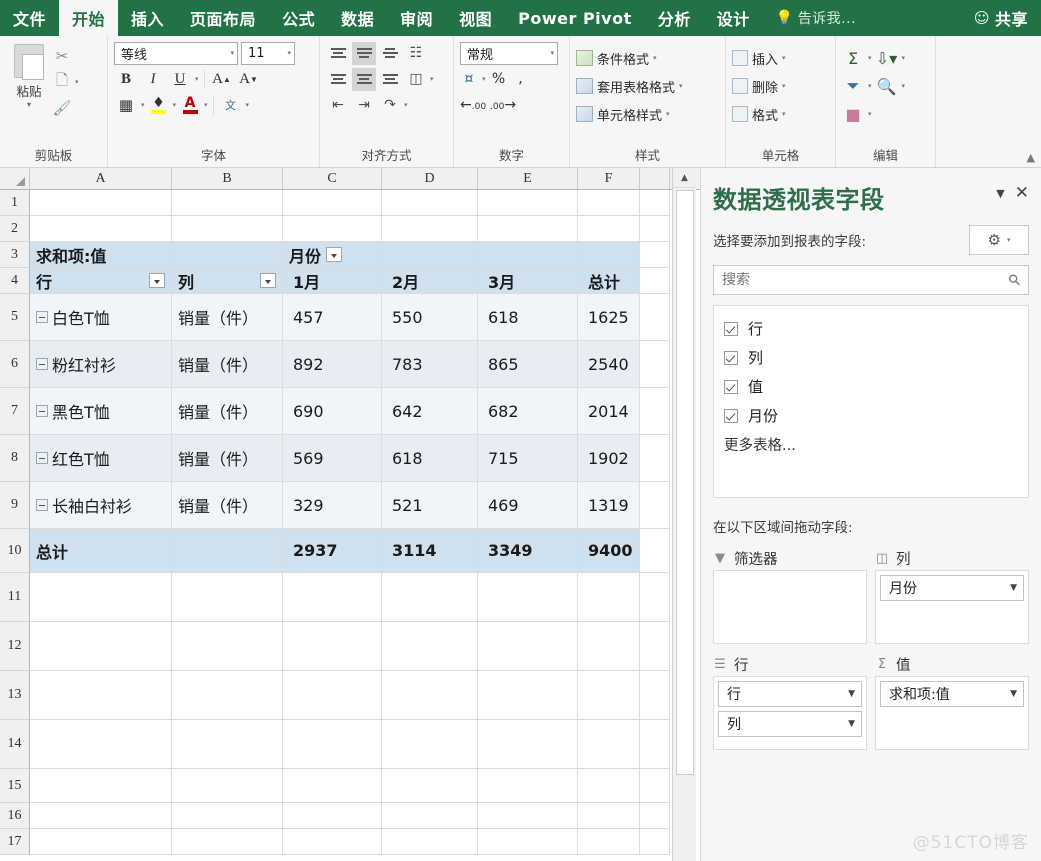 The width and height of the screenshot is (1041, 861). I want to click on pivot-cell-r4-c1: 569, so click(332, 458).